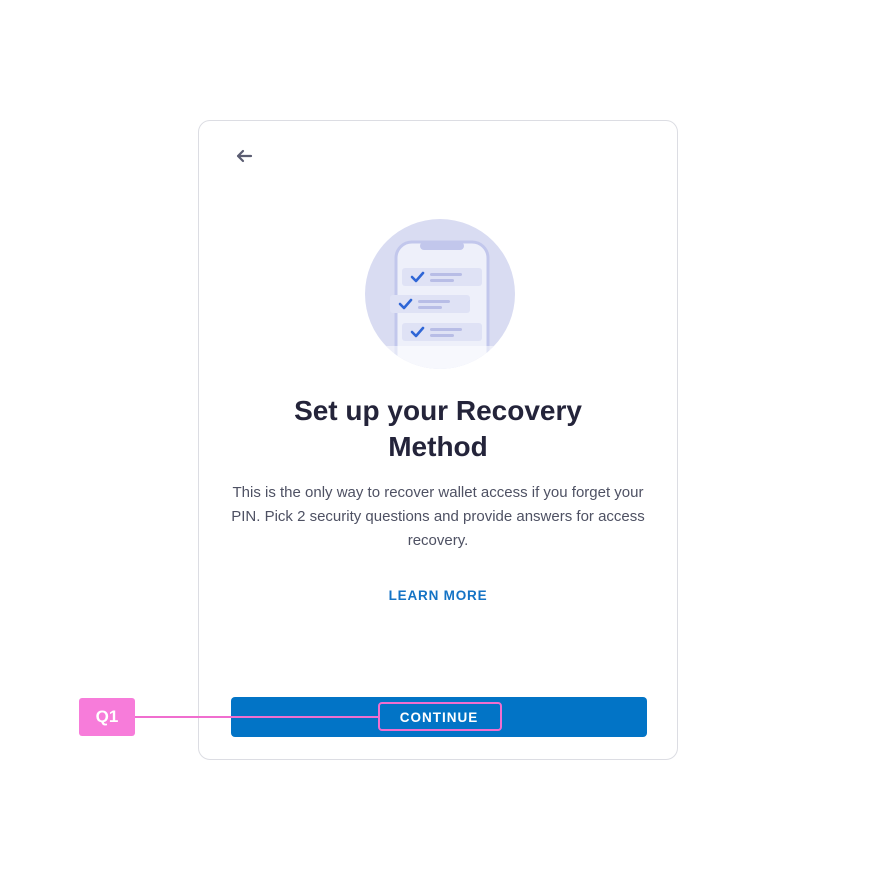 The image size is (877, 883). I want to click on annotation-tag: Q1, so click(107, 717).